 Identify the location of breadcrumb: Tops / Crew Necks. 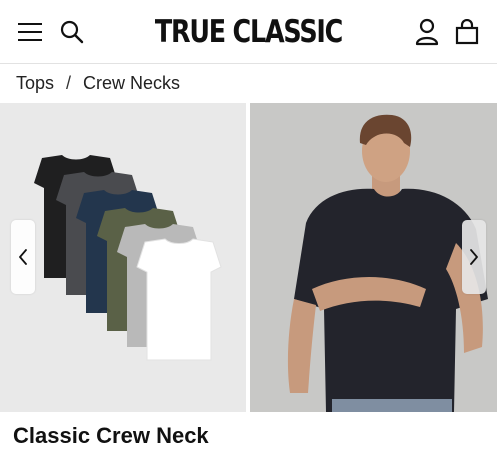
(98, 83).